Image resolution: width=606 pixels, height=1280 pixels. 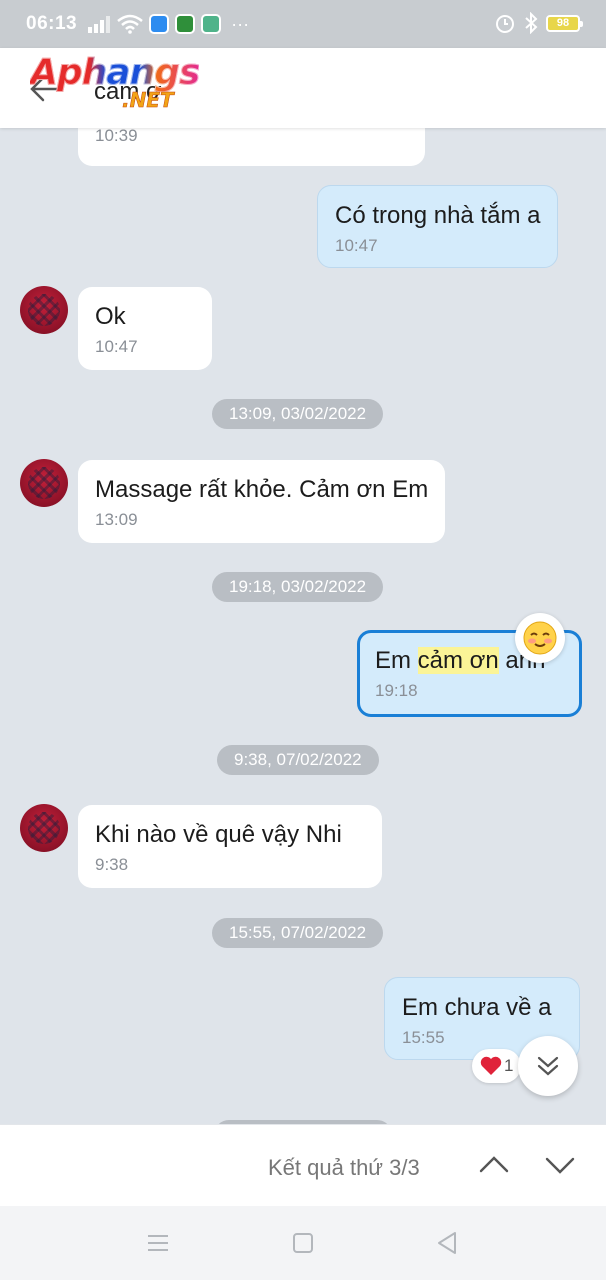 What do you see at coordinates (298, 933) in the screenshot?
I see `date-separator: 15:55, 07/02/2022` at bounding box center [298, 933].